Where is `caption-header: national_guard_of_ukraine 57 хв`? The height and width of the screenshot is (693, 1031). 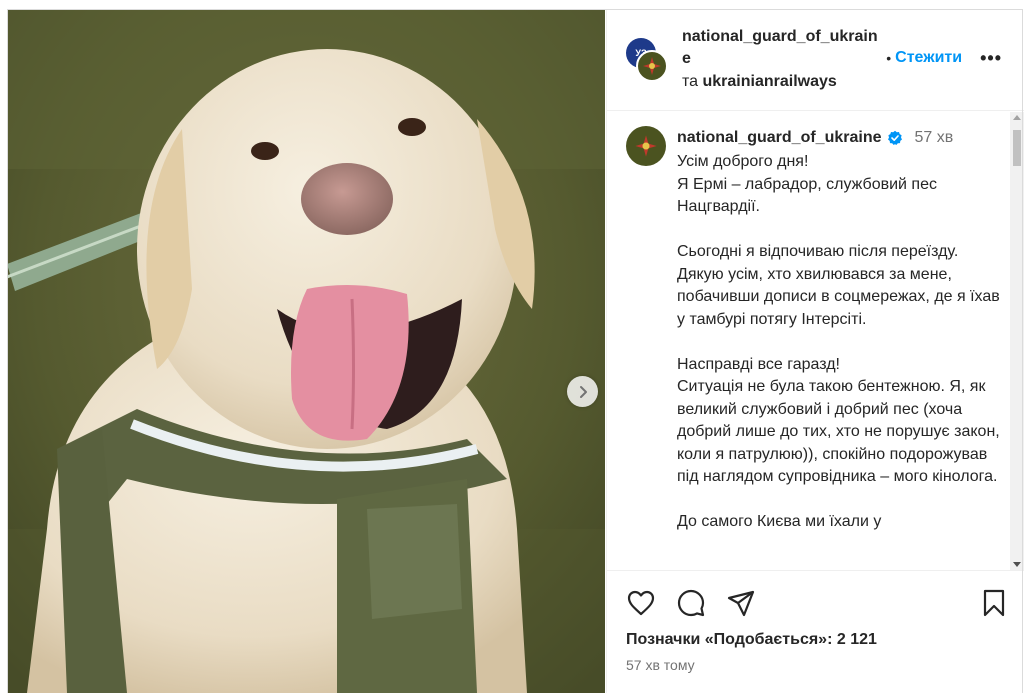 caption-header: national_guard_of_ukraine 57 хв is located at coordinates (815, 138).